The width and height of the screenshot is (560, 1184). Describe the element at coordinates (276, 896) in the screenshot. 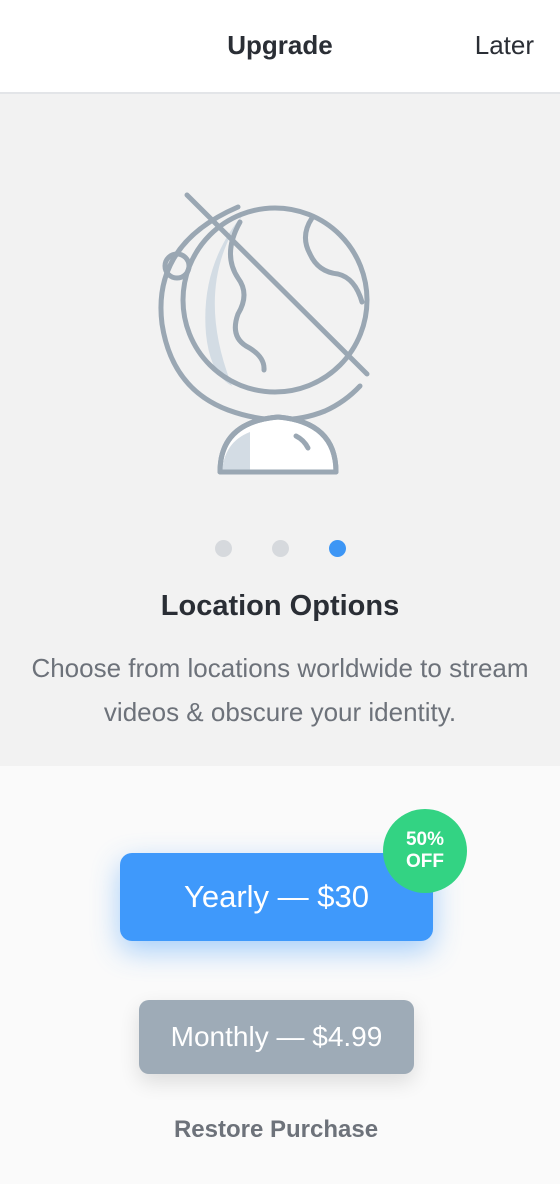

I see `yearly-plan-label: Yearly — $30` at that location.